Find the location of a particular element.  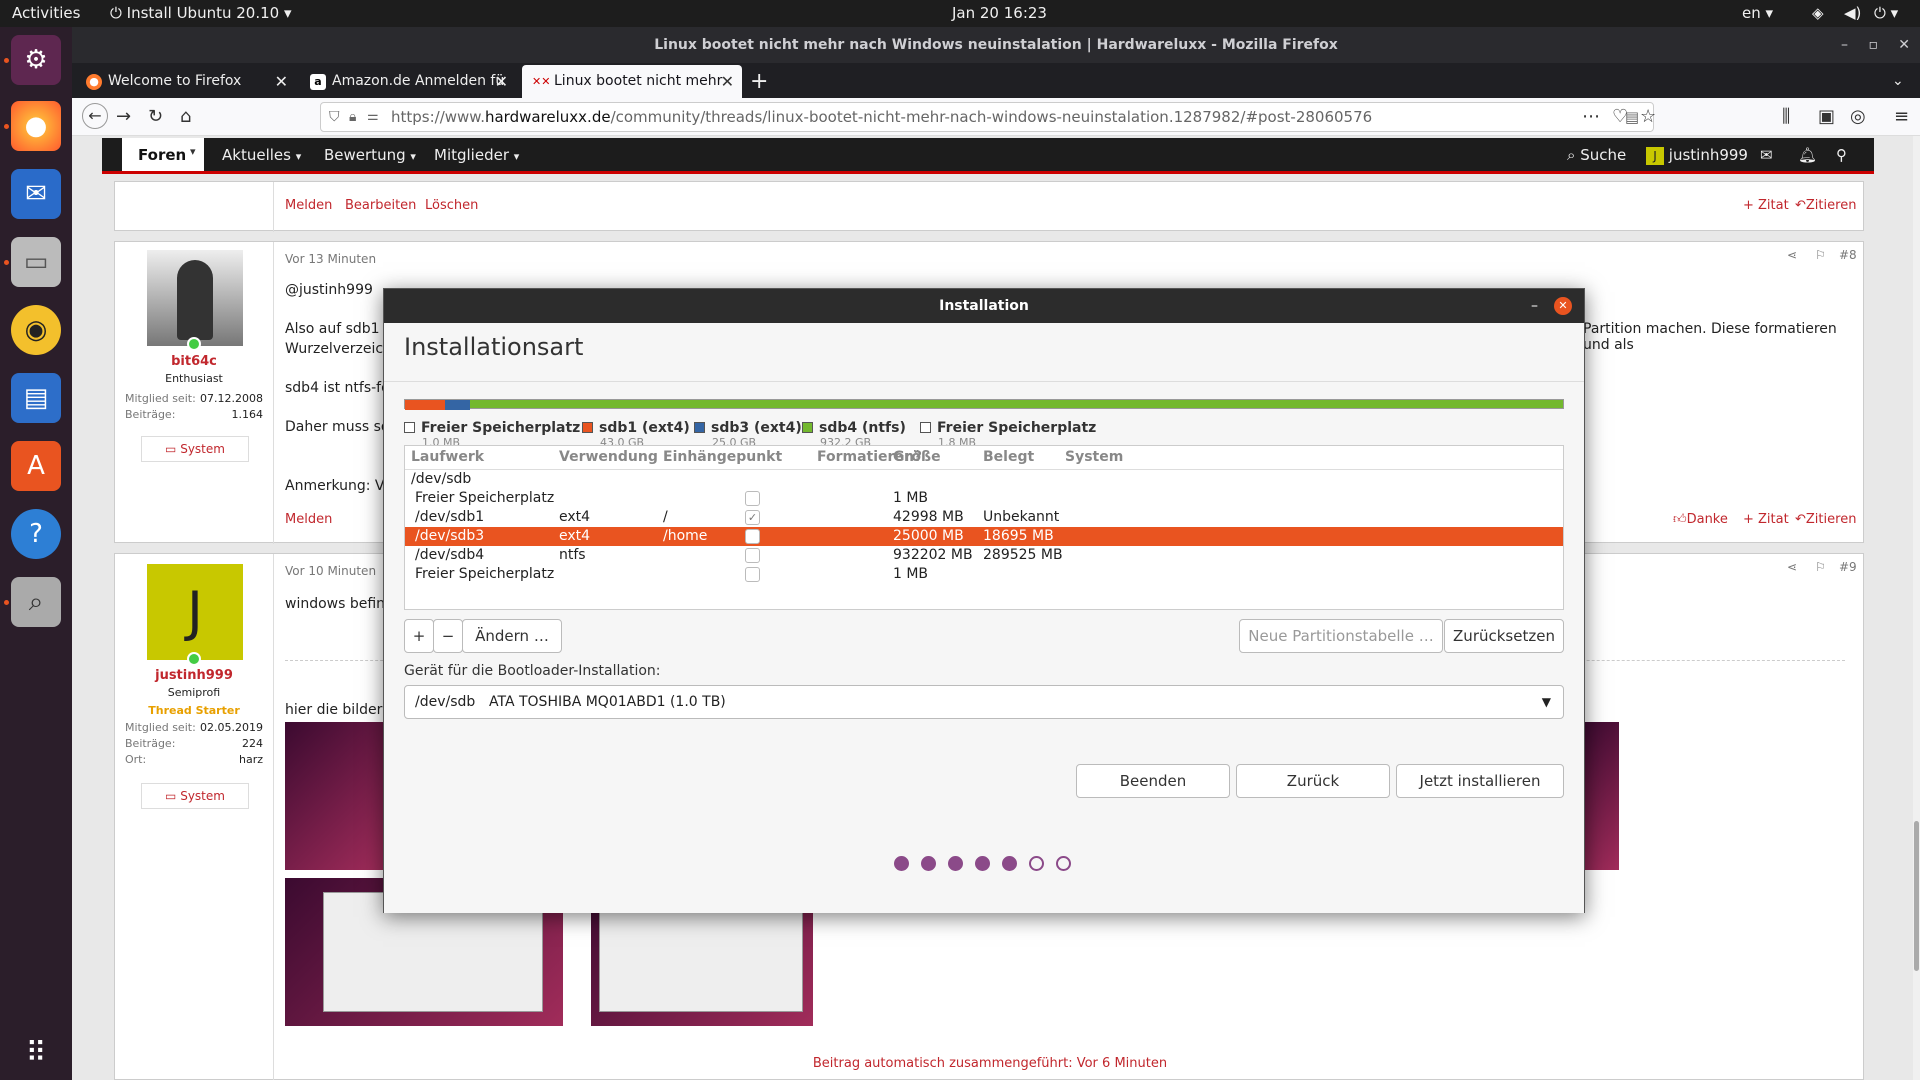

edit-link: Bearbeiten is located at coordinates (380, 205).